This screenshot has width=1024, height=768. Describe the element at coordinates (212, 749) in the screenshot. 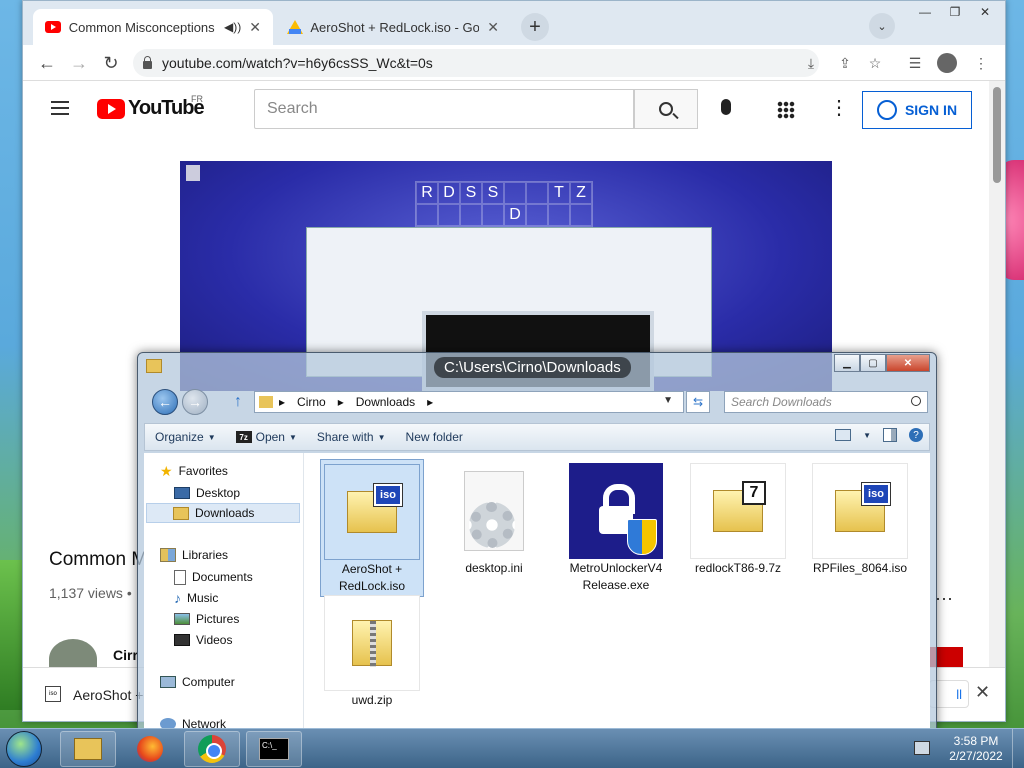

I see `taskbar-chrome` at that location.